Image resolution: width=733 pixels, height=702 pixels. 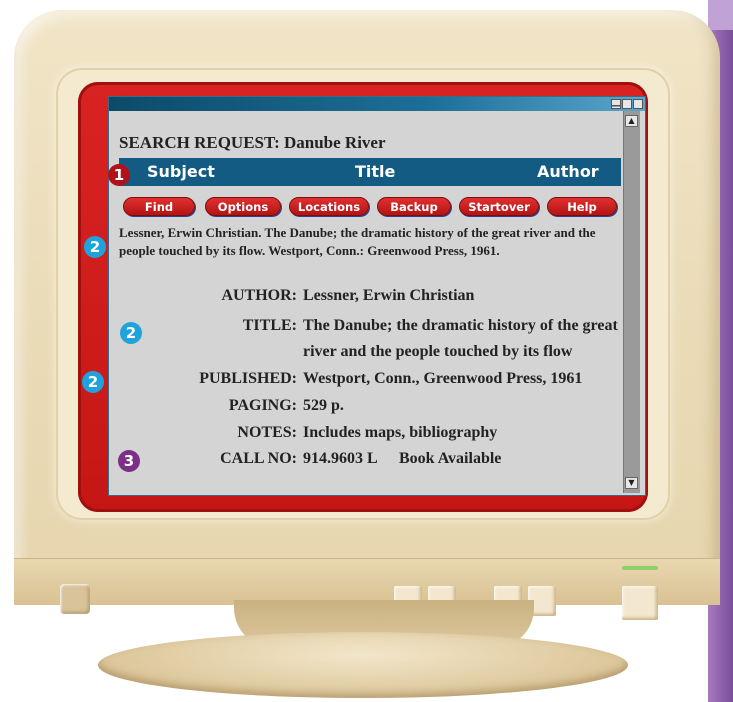 What do you see at coordinates (252, 142) in the screenshot?
I see `search-request-heading: SEARCH REQUEST: Danube River` at bounding box center [252, 142].